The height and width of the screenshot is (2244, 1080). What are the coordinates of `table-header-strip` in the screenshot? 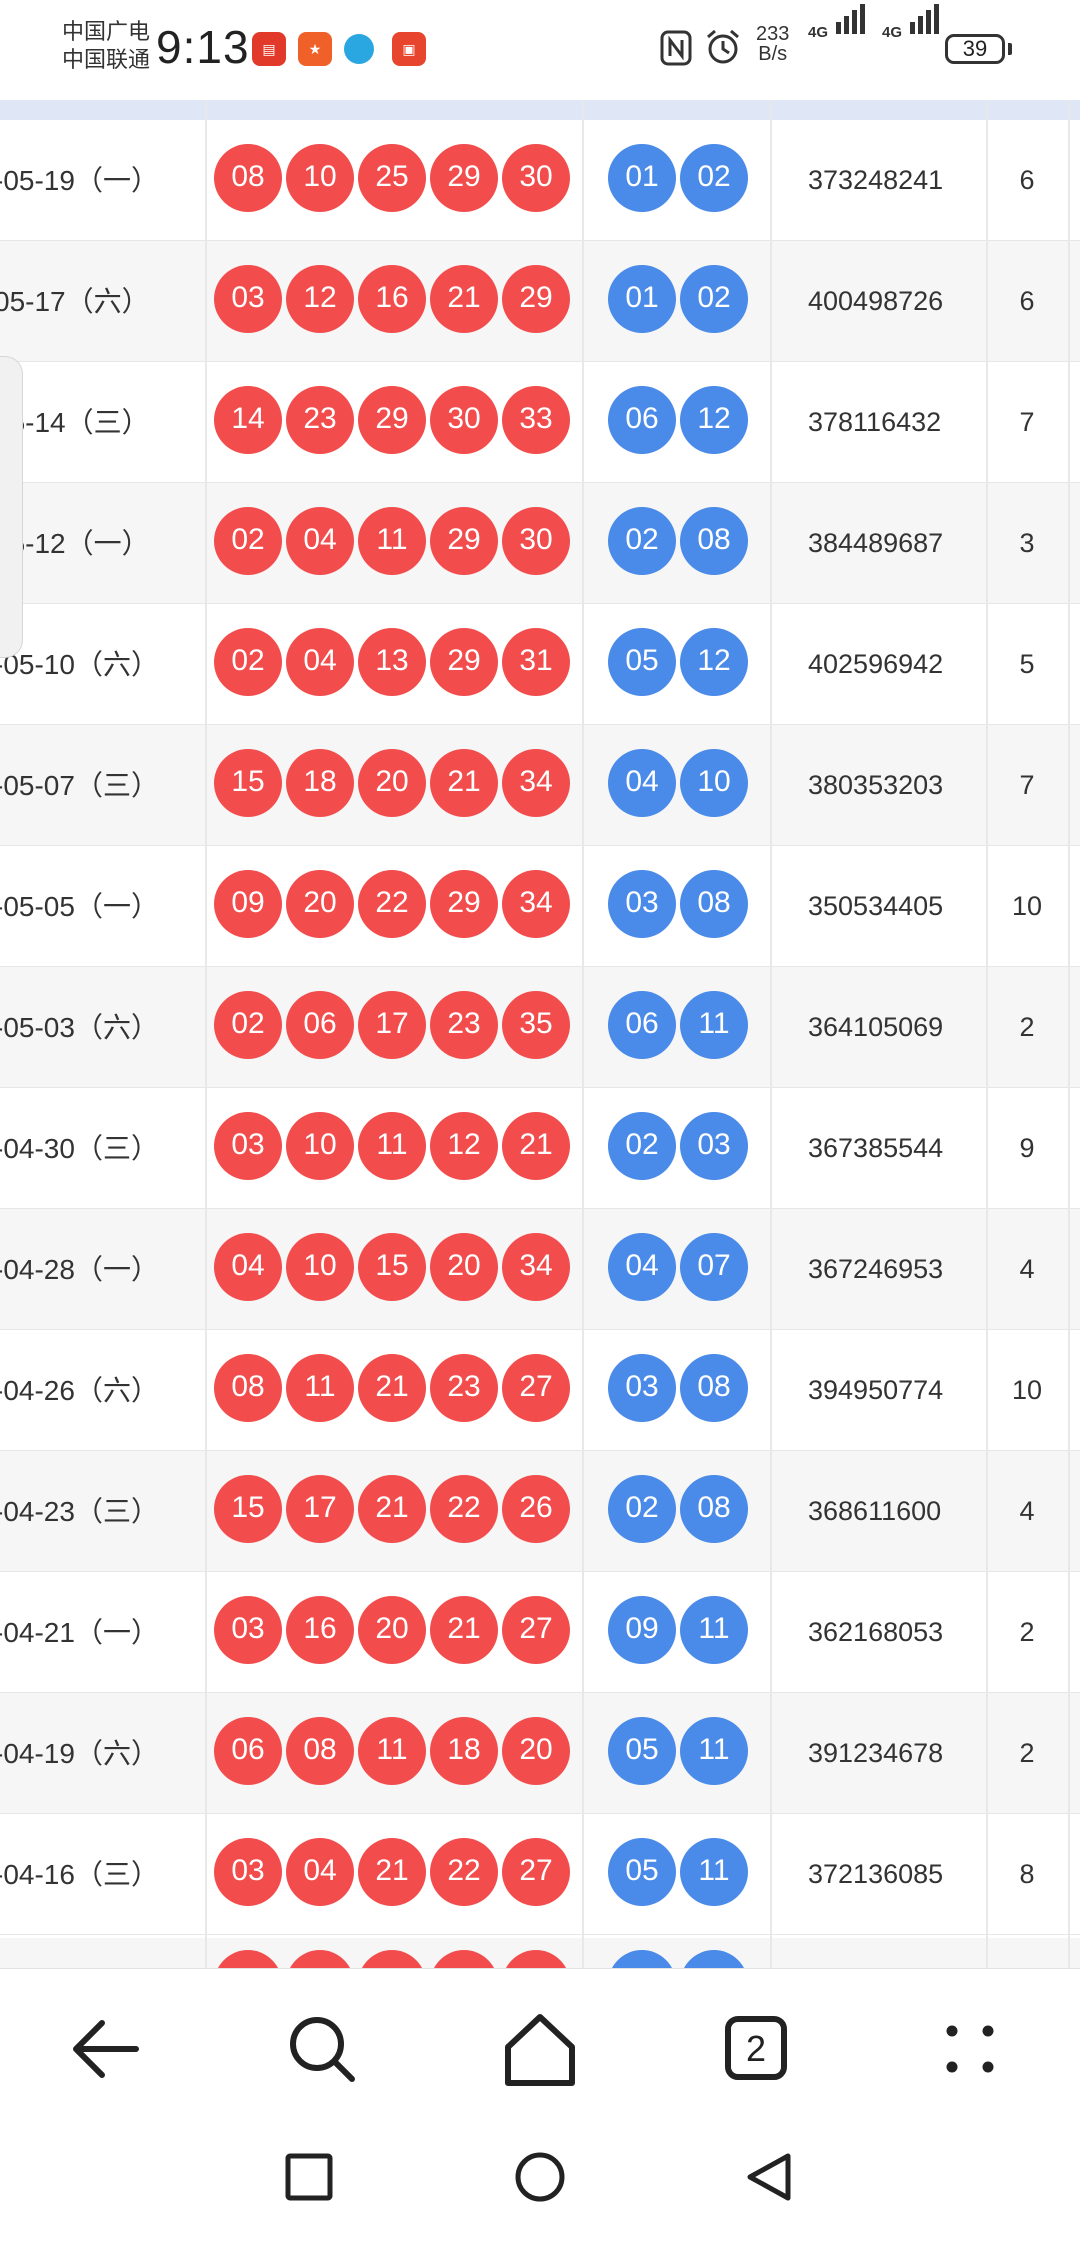 It's located at (540, 110).